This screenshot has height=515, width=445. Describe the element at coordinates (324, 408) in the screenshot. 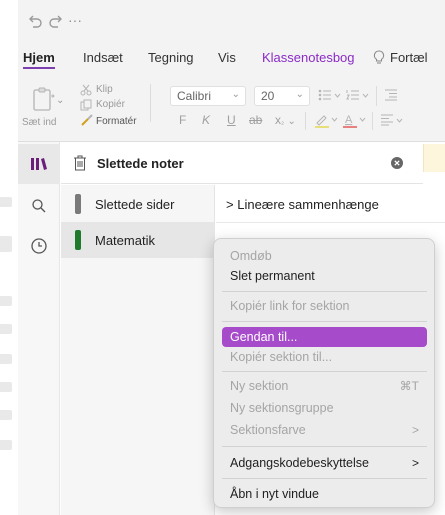

I see `menu-item-new-section-group: Ny sektionsgruppe` at that location.